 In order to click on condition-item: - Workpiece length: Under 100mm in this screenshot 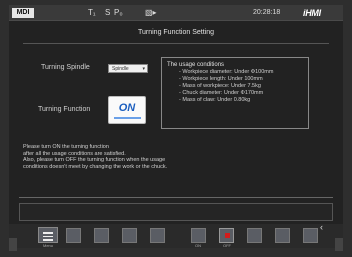, I will do `click(221, 79)`.